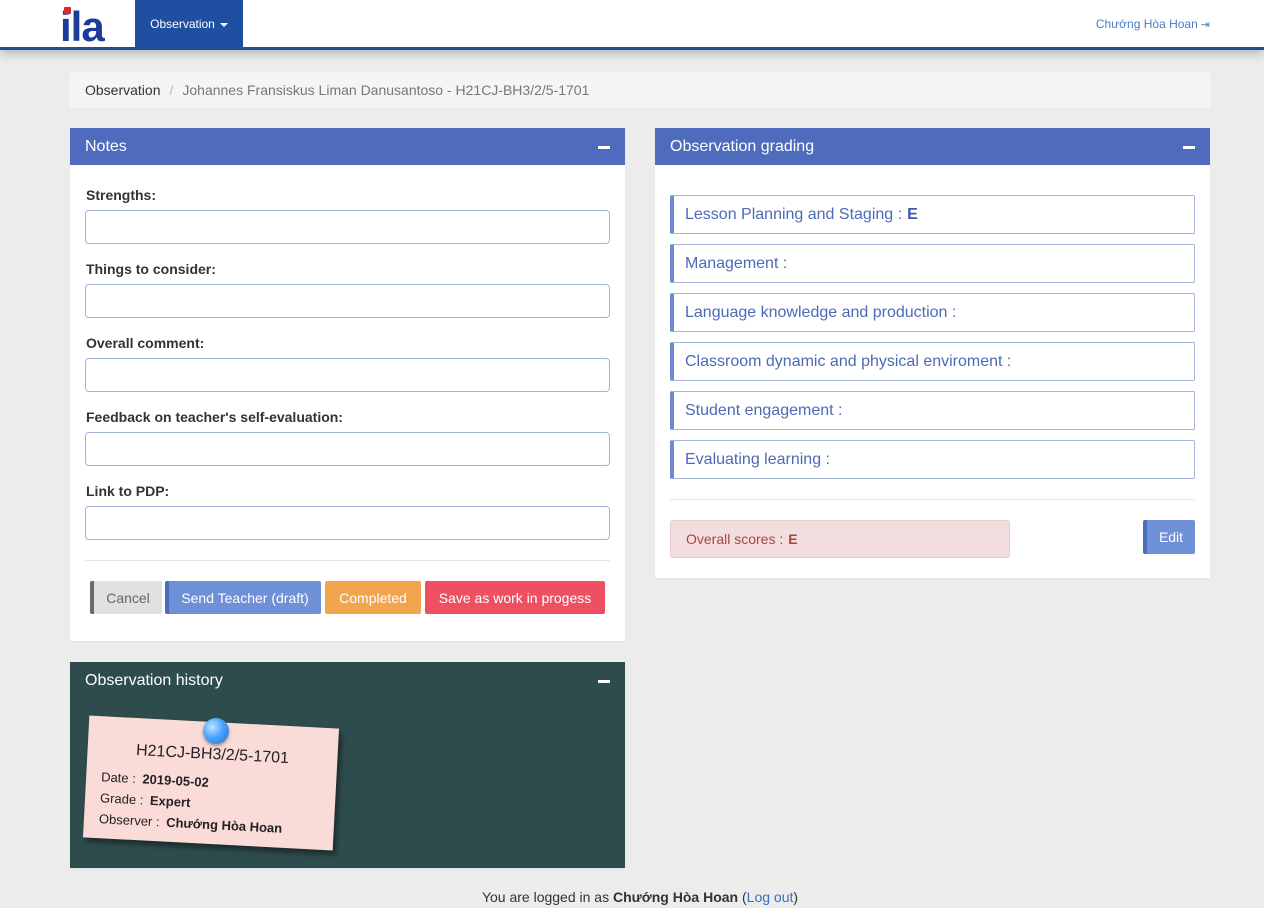 The width and height of the screenshot is (1264, 908). I want to click on card-date-row: Date : 2019-05-02, so click(155, 779).